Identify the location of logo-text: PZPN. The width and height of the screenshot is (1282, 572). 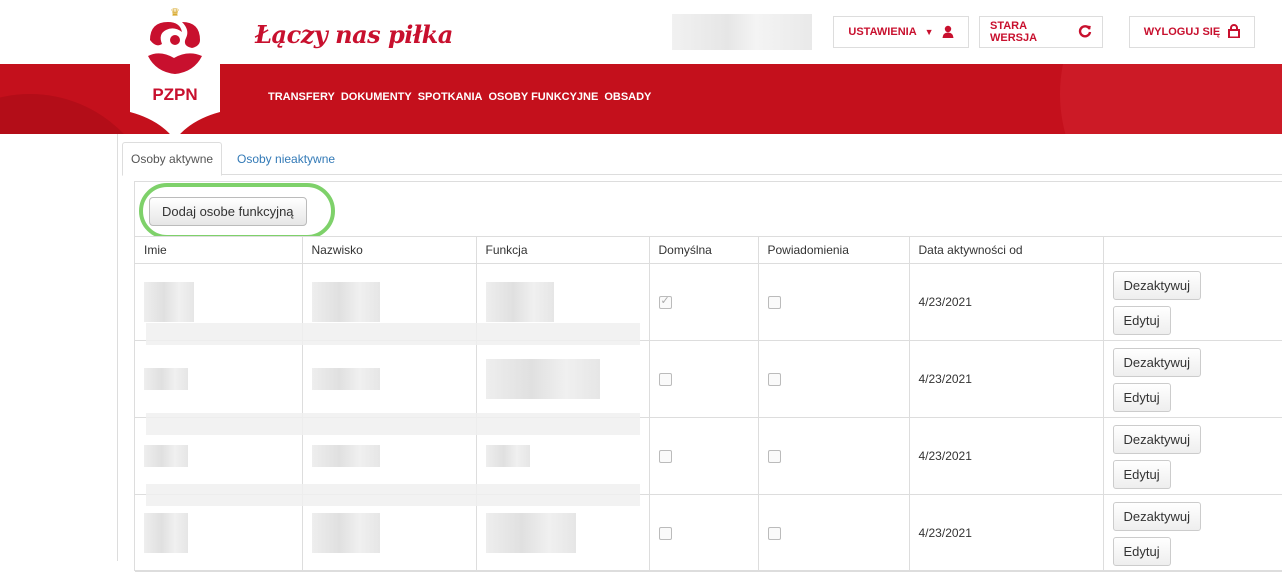
(174, 94).